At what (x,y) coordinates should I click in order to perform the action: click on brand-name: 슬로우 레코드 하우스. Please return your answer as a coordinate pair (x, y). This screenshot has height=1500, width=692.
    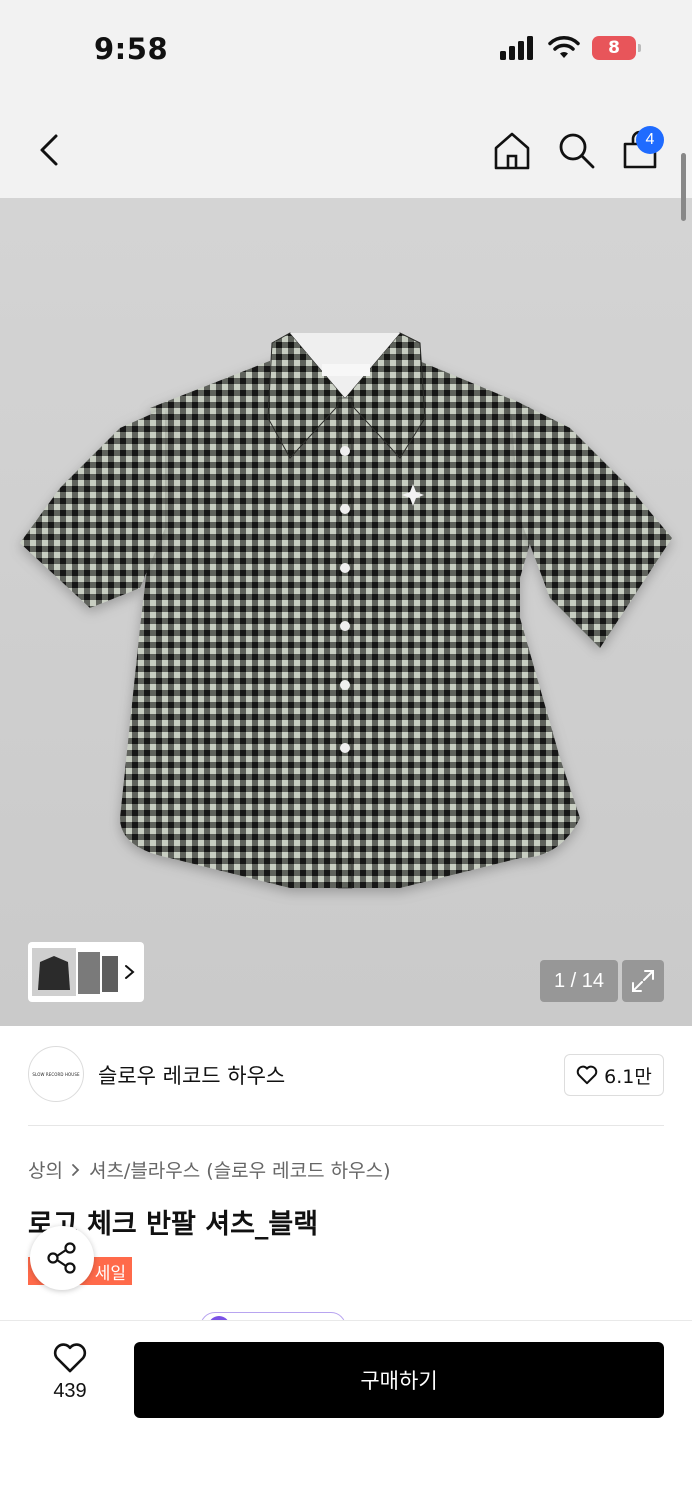
    Looking at the image, I should click on (191, 1075).